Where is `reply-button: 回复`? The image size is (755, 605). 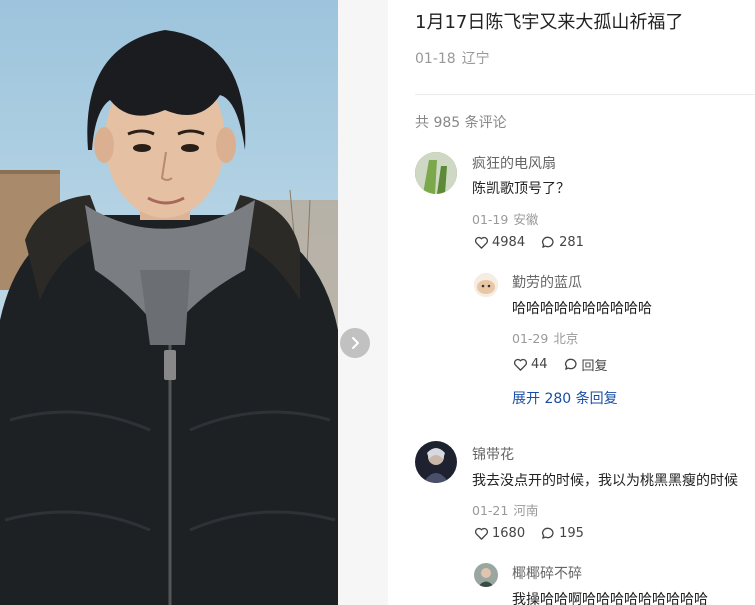 reply-button: 回复 is located at coordinates (586, 364).